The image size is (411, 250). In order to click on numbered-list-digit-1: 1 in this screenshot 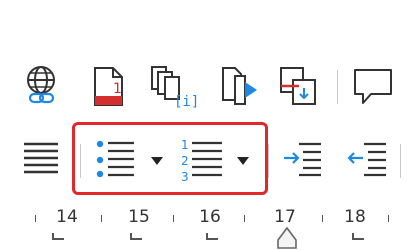, I will do `click(185, 145)`.